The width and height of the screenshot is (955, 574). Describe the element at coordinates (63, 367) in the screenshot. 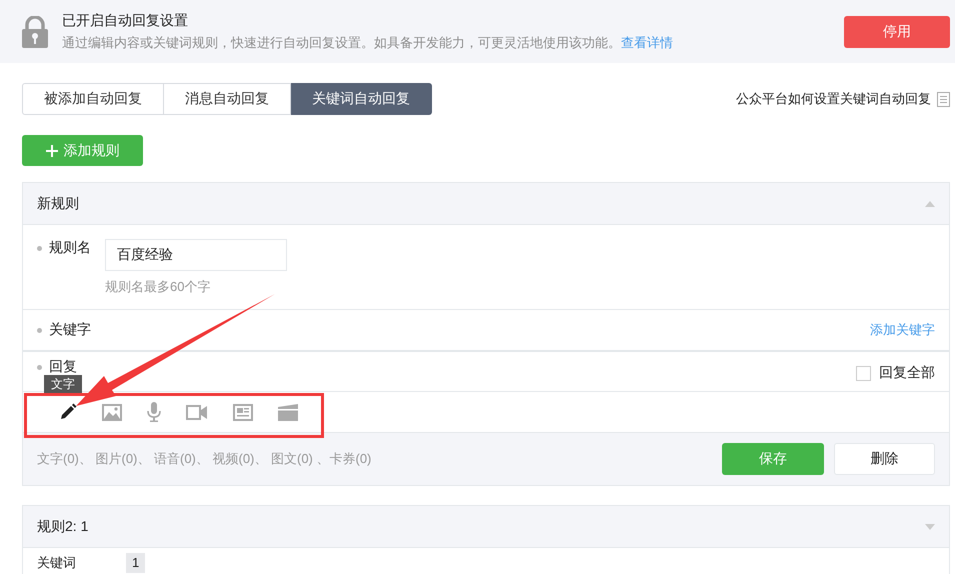

I see `field-label: 回复` at that location.